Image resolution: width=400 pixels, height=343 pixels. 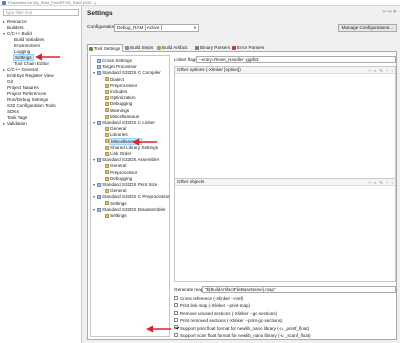 I want to click on sidebar-item-label: Run/Debug Settings, so click(x=28, y=99).